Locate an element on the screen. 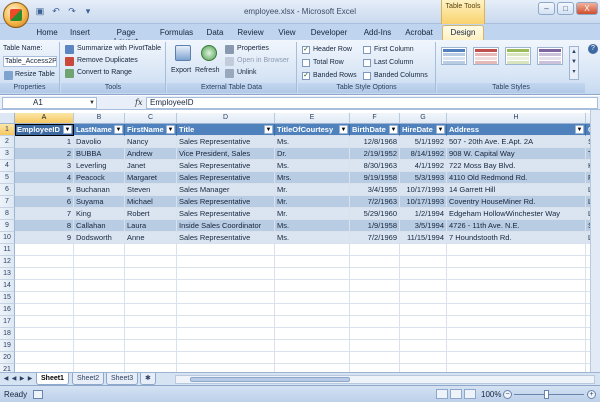 This screenshot has height=402, width=600. table-cell: 10/17/1993 is located at coordinates (423, 190).